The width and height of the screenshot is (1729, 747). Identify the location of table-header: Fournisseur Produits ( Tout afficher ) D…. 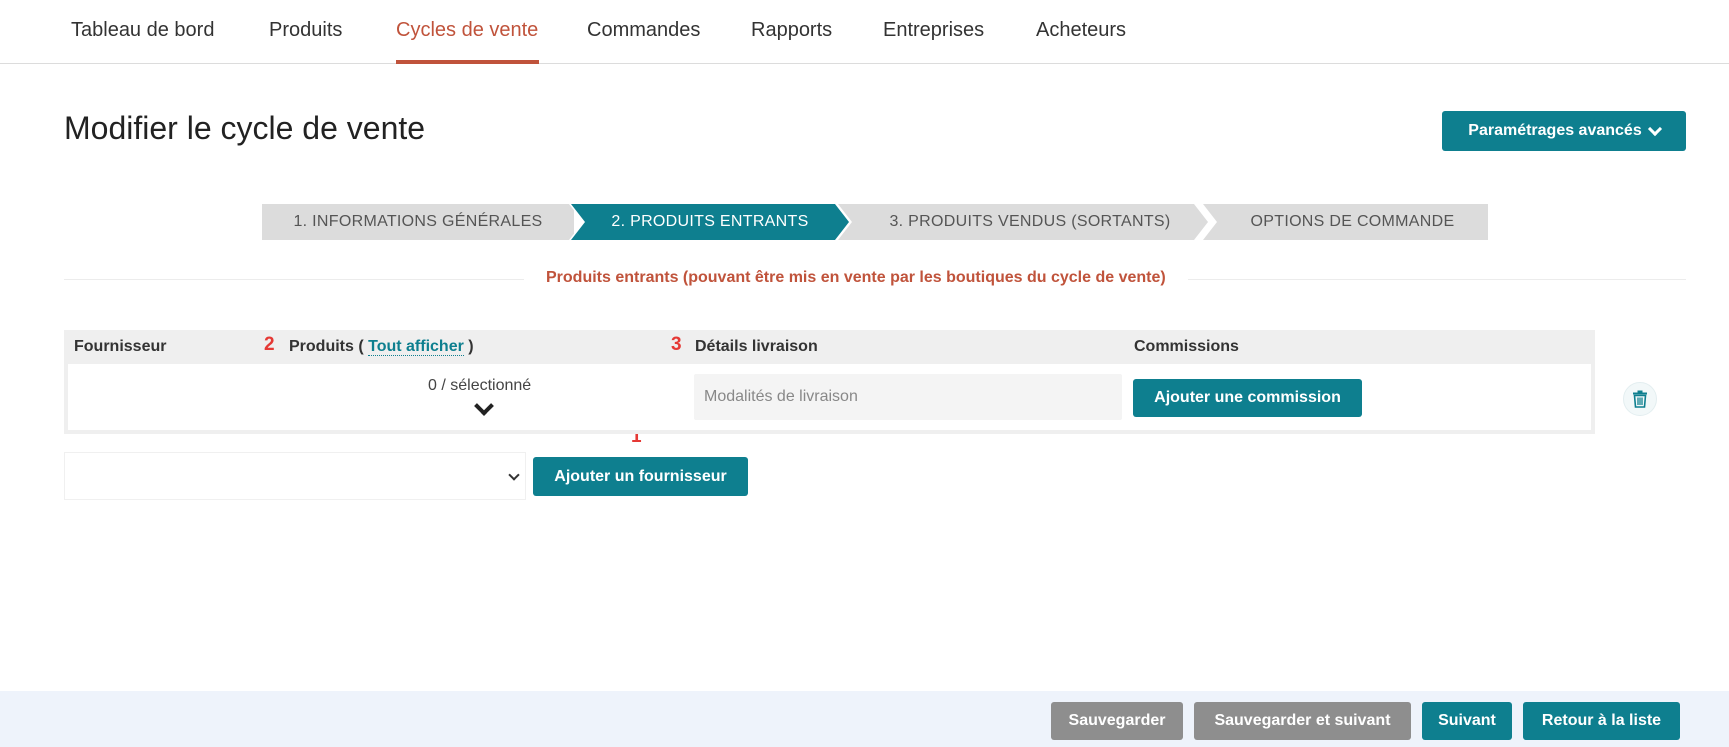
(829, 347).